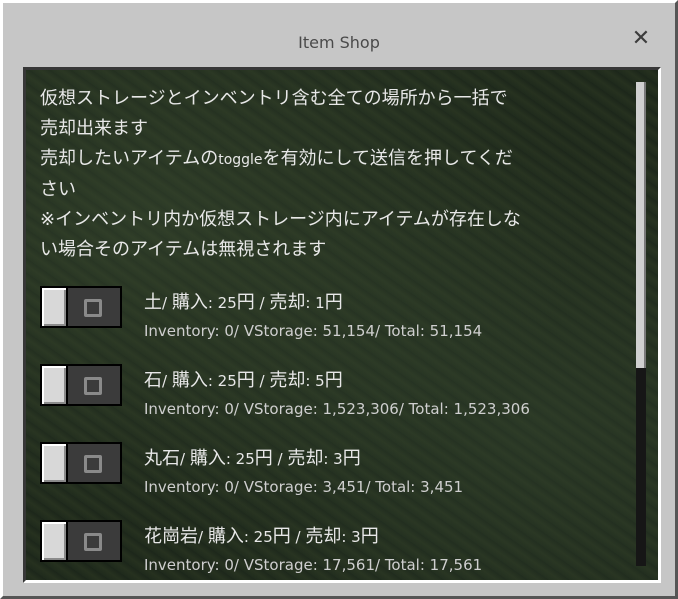  What do you see at coordinates (162, 458) in the screenshot?
I see `item-name: 丸石` at bounding box center [162, 458].